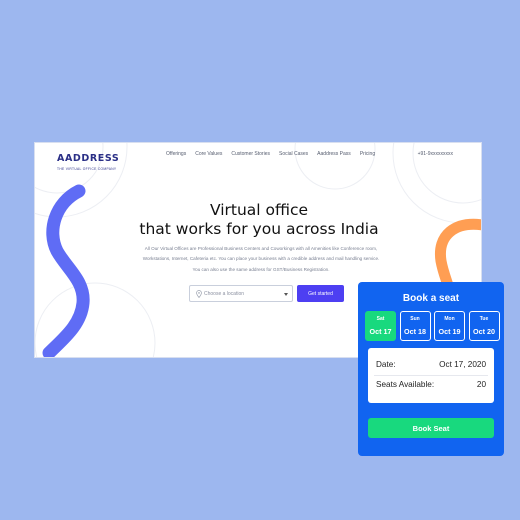 This screenshot has height=520, width=520. I want to click on booking-summary: Date: Oct 17, 2020 Seats Available: 20, so click(431, 375).